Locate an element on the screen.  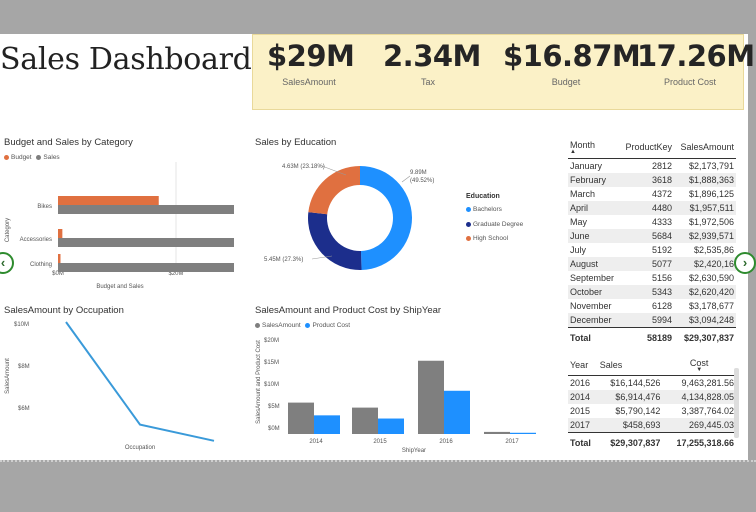
table-cell: July is located at coordinates (578, 250).